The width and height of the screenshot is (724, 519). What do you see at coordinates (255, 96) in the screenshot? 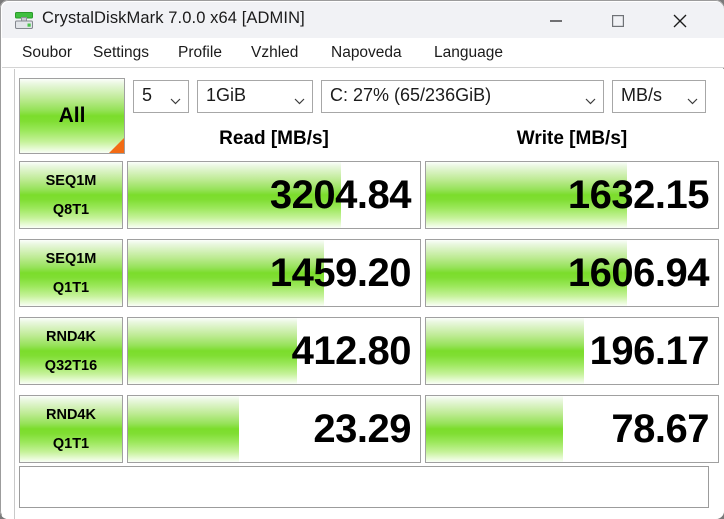
I see `test-size-select: 1GiB` at bounding box center [255, 96].